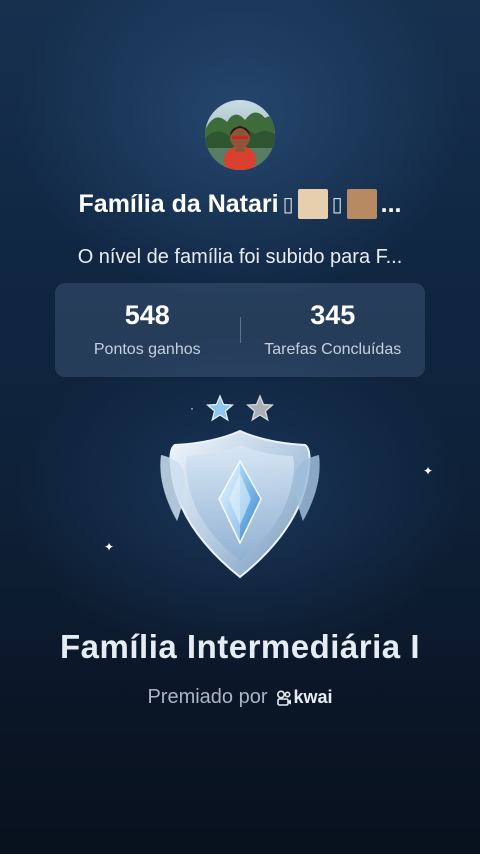  I want to click on kwai-brand-text: kwai, so click(313, 697).